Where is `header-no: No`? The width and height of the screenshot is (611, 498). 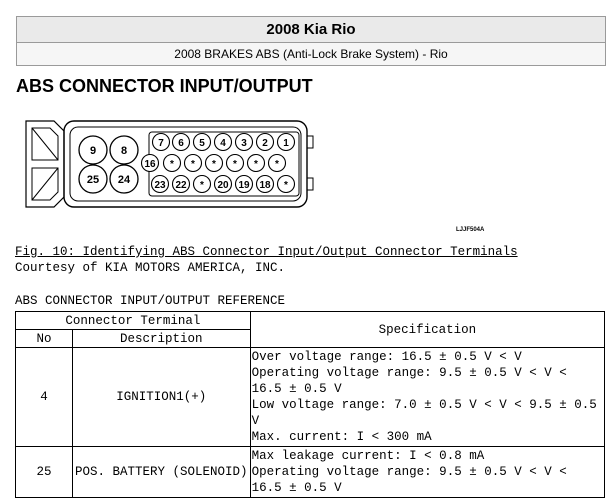
header-no: No is located at coordinates (44, 338).